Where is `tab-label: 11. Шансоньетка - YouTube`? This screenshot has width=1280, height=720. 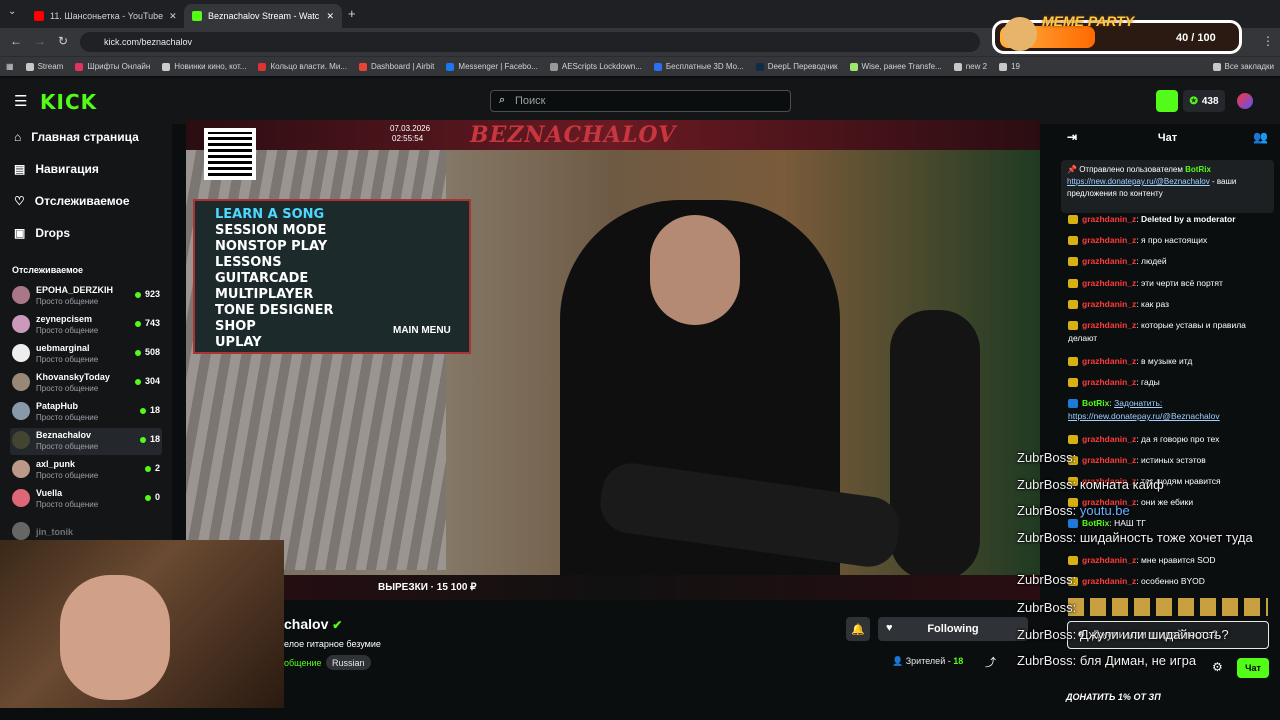 tab-label: 11. Шансоньетка - YouTube is located at coordinates (107, 16).